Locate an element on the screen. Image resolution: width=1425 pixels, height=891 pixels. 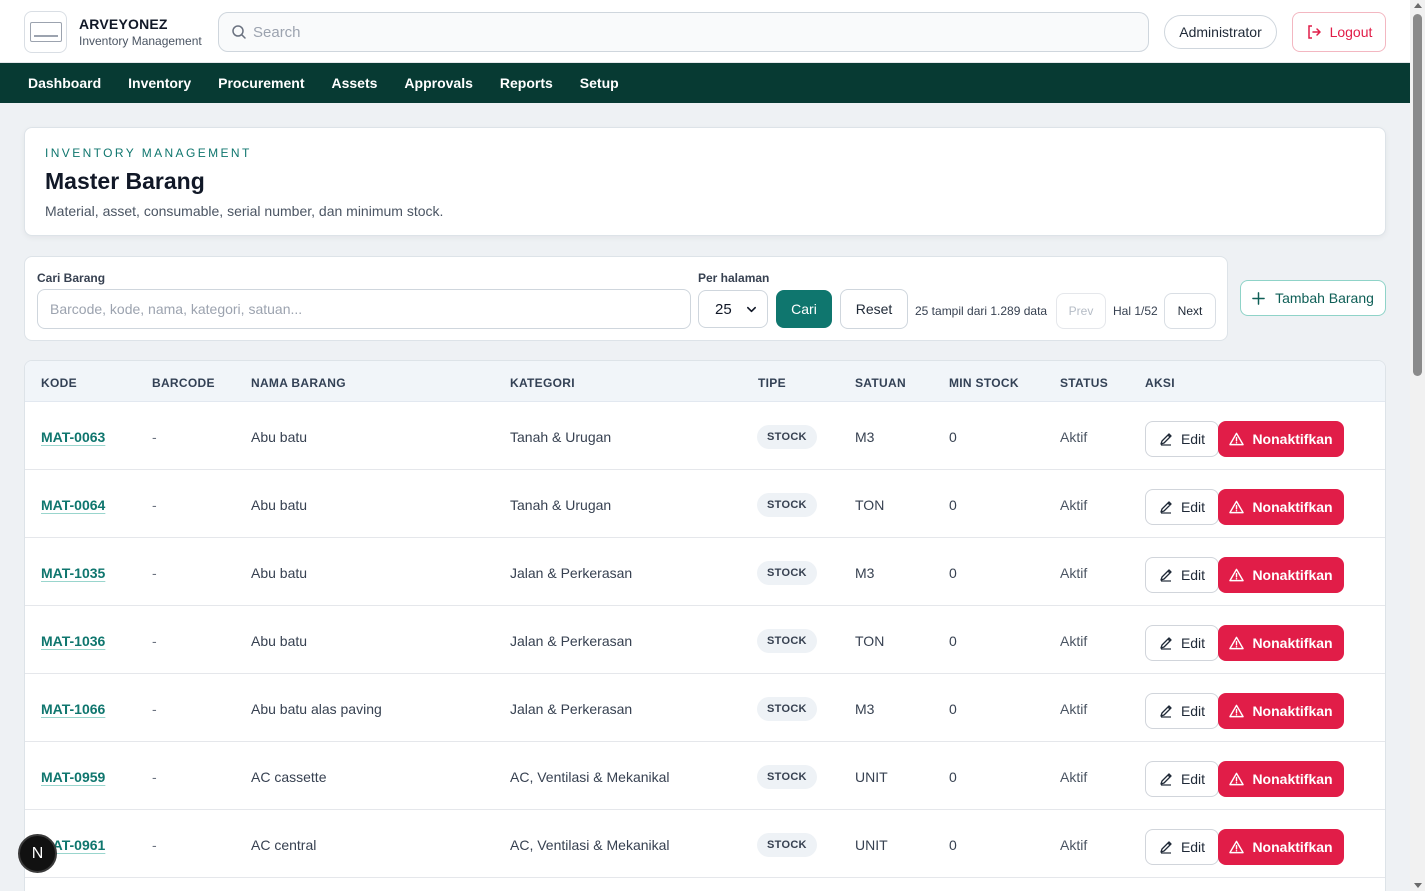
item-search-input is located at coordinates (364, 309).